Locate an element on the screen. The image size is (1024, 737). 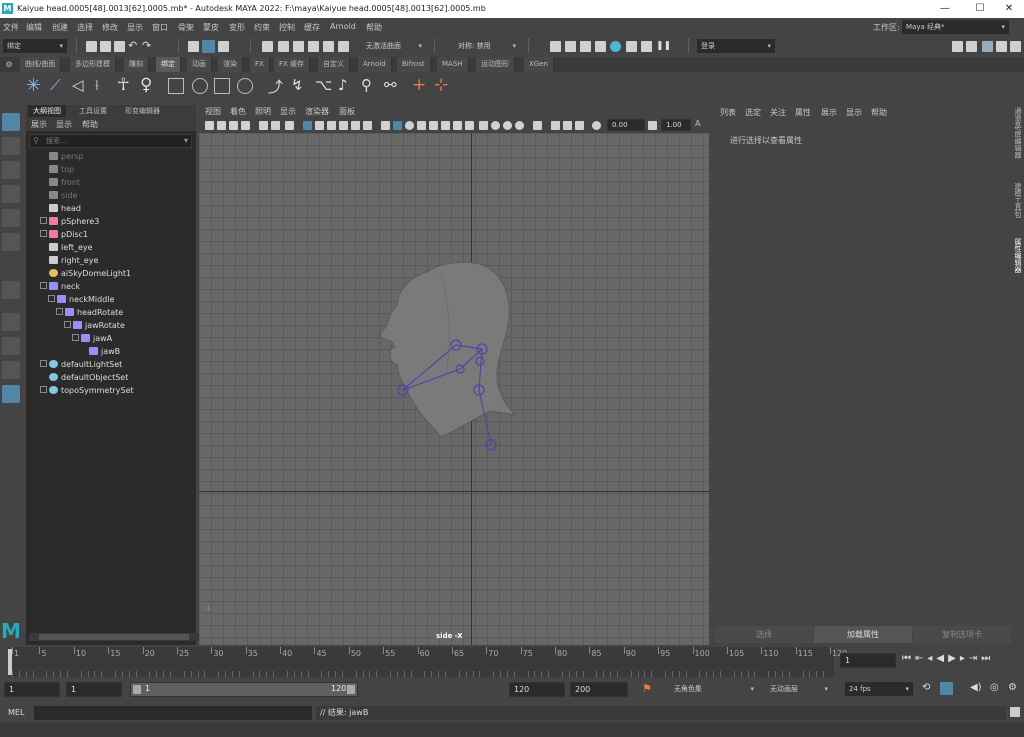
ghost-icon: ◎ is located at coordinates (994, 687).